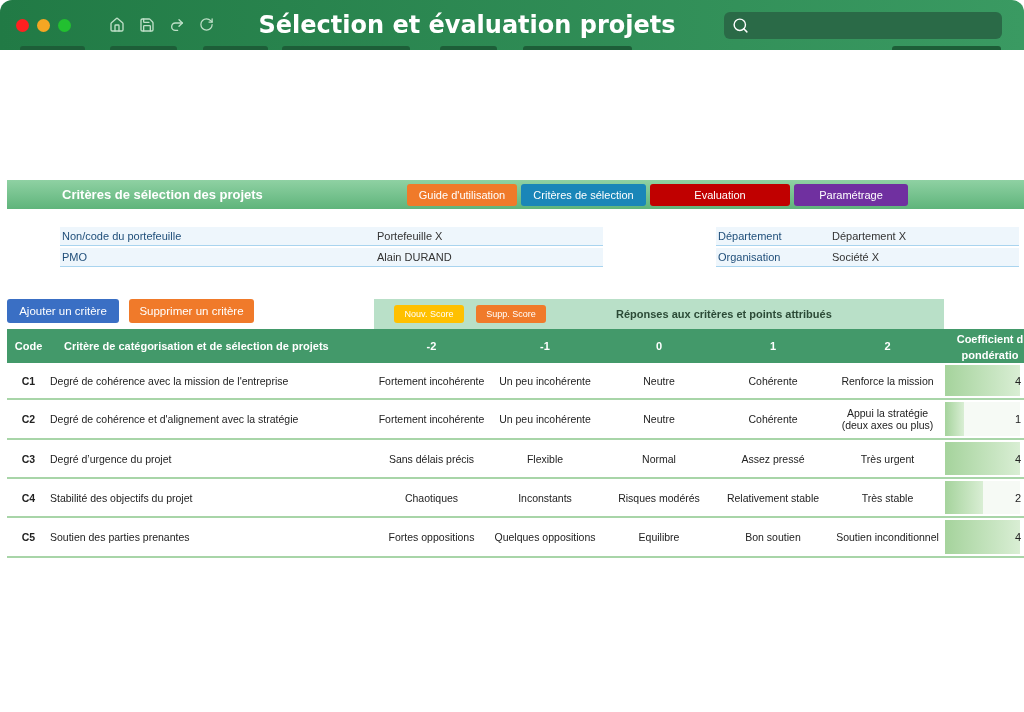  What do you see at coordinates (856, 257) in the screenshot?
I see `field-value: Société X` at bounding box center [856, 257].